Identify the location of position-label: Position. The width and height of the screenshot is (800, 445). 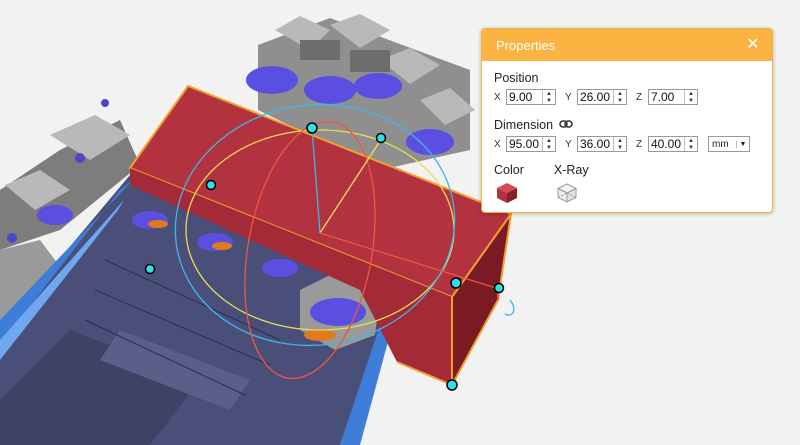
(516, 78).